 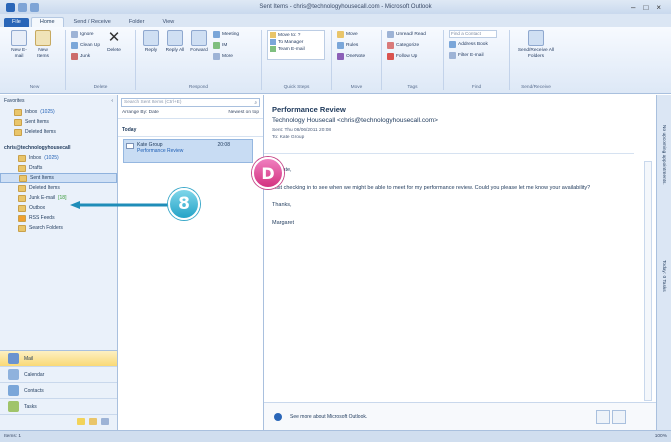 What do you see at coordinates (74, 45) in the screenshot?
I see `clean-up-icon` at bounding box center [74, 45].